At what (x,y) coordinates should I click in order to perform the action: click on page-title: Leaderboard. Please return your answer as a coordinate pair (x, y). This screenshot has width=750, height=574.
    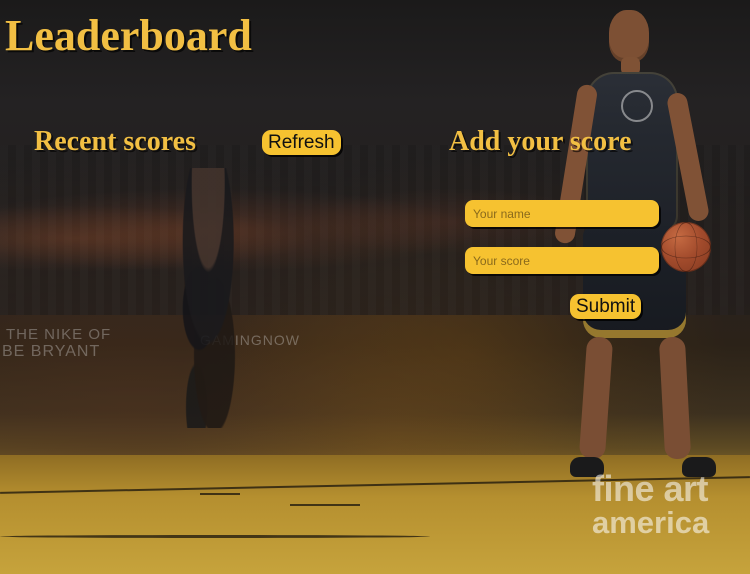
    Looking at the image, I should click on (128, 35).